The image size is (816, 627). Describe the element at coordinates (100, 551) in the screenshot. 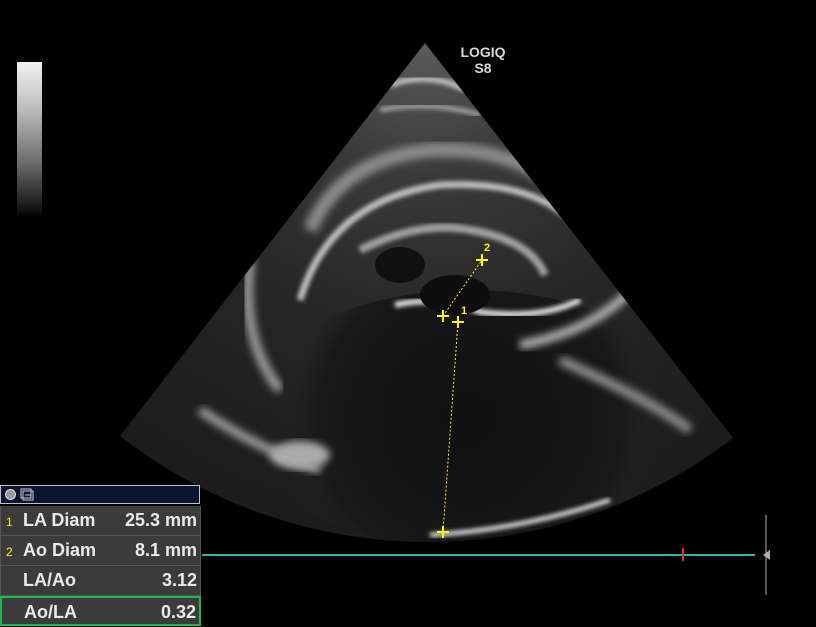

I see `measurement-row: 2 Ao Diam 8.1 mm` at that location.